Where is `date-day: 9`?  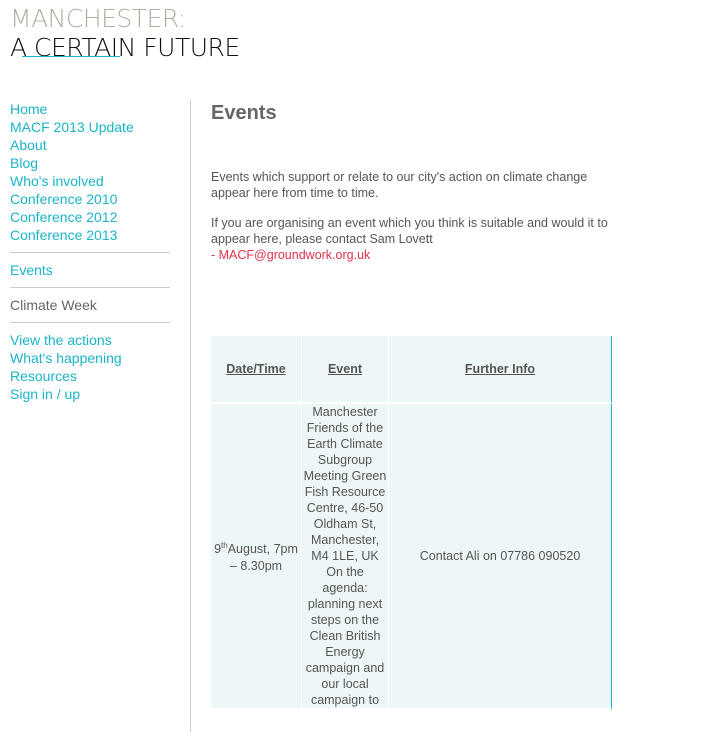 date-day: 9 is located at coordinates (218, 549).